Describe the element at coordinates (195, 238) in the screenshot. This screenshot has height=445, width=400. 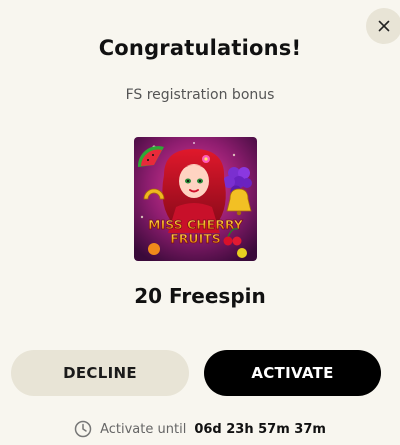
I see `game-logo-line2: FRUITS` at that location.